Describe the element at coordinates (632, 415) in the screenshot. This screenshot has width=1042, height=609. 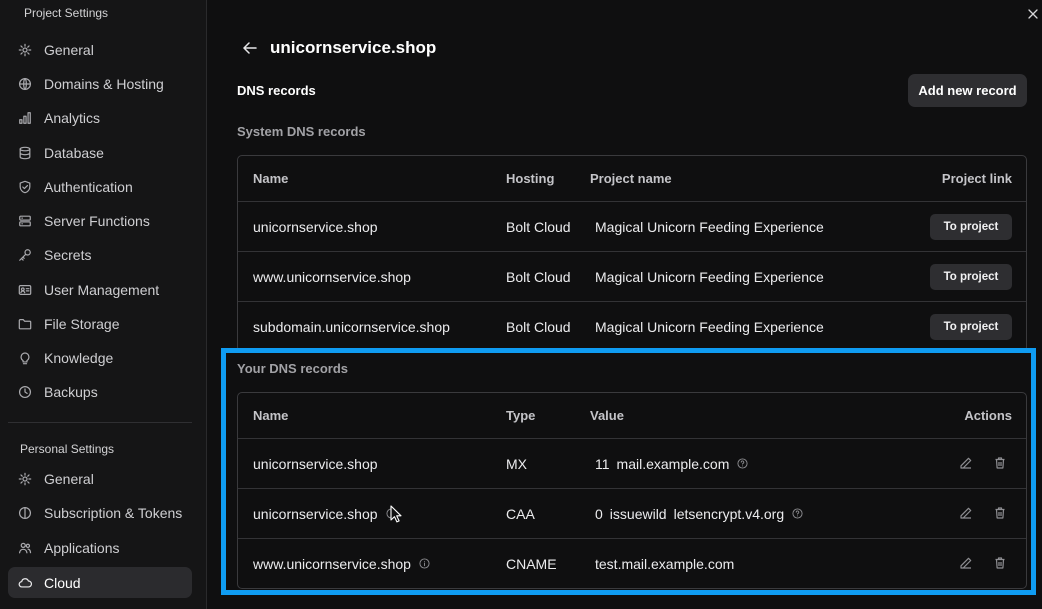
I see `table-header: Name Type Value Actions` at that location.